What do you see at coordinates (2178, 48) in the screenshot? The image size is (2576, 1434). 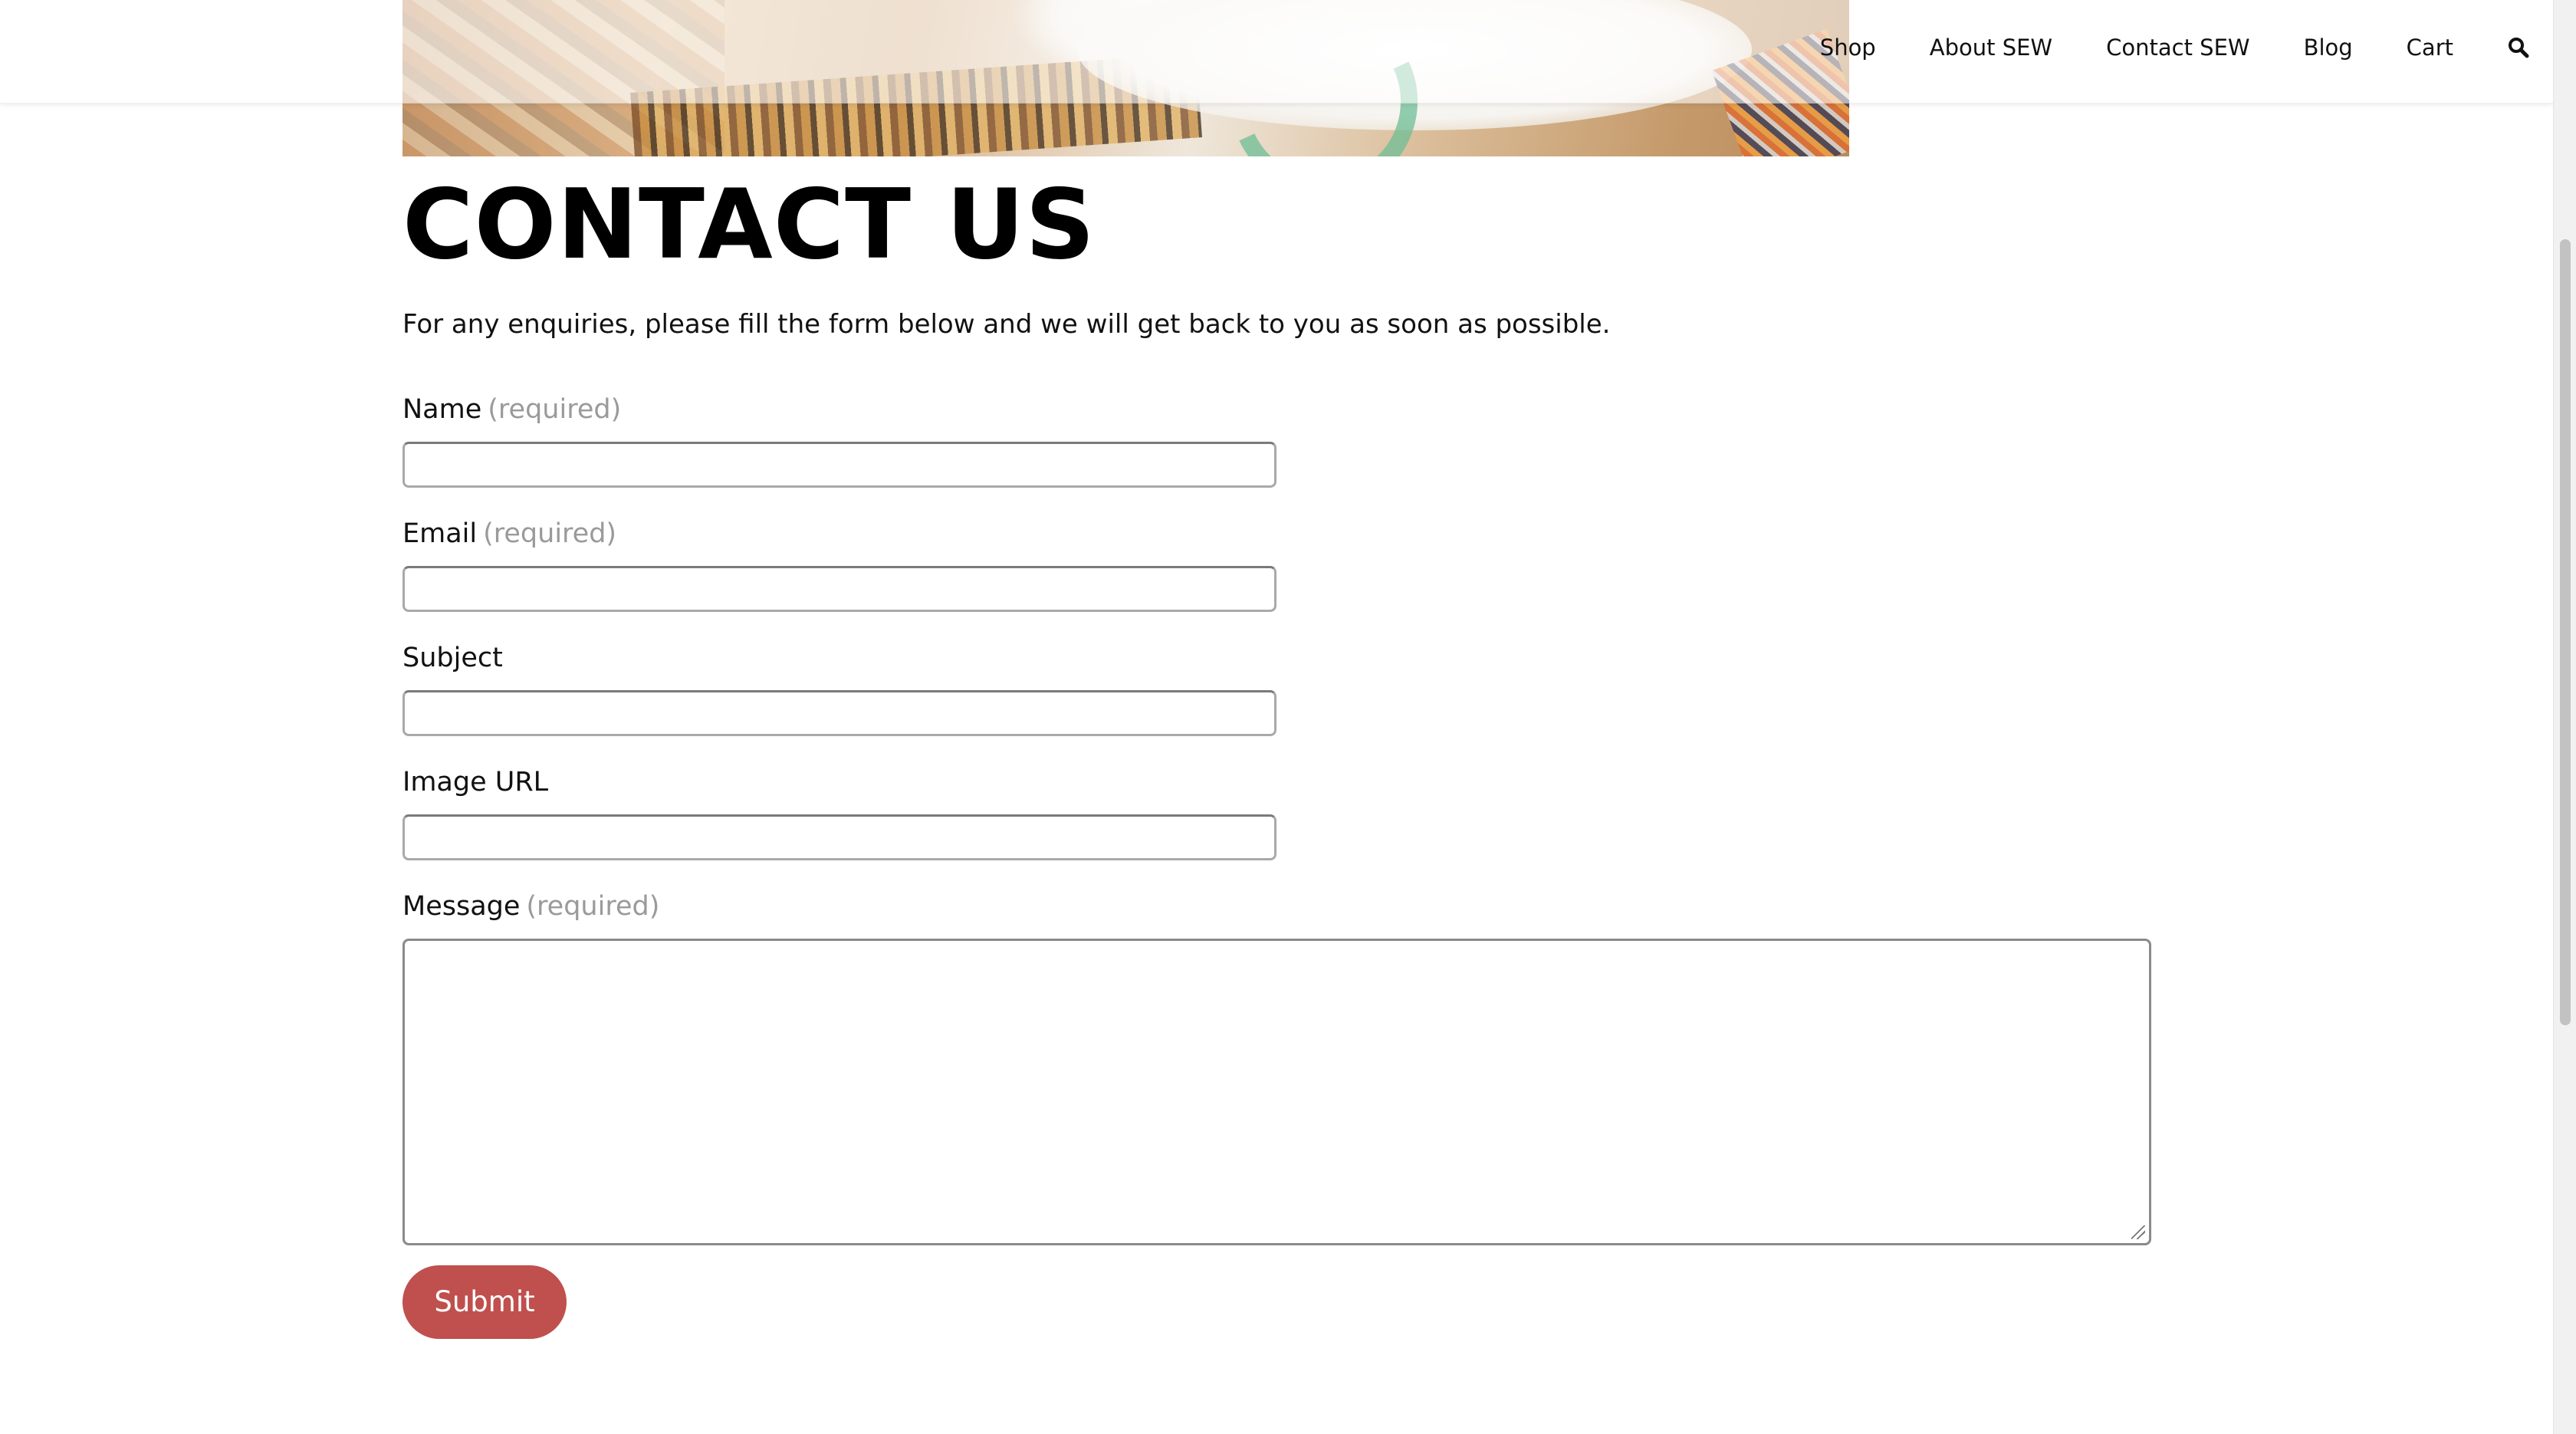 I see `nav-contact-sew: Contact SEW` at bounding box center [2178, 48].